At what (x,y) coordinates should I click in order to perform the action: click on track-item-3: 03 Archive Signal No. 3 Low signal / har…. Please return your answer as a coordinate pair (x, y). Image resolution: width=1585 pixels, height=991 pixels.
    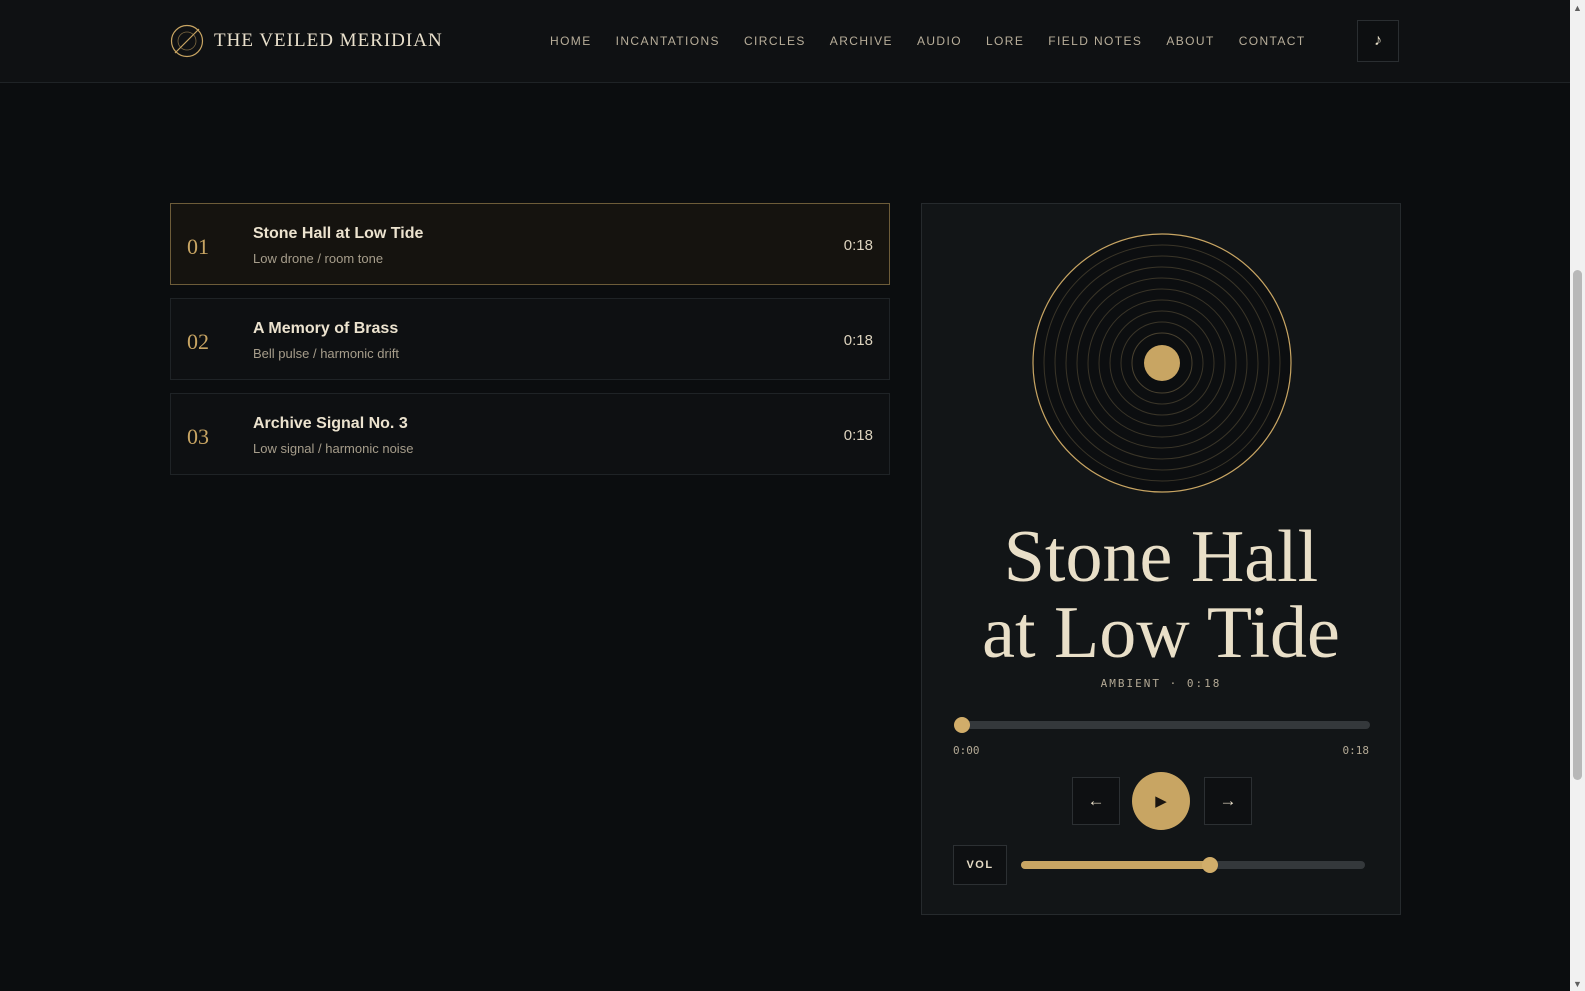
    Looking at the image, I should click on (530, 434).